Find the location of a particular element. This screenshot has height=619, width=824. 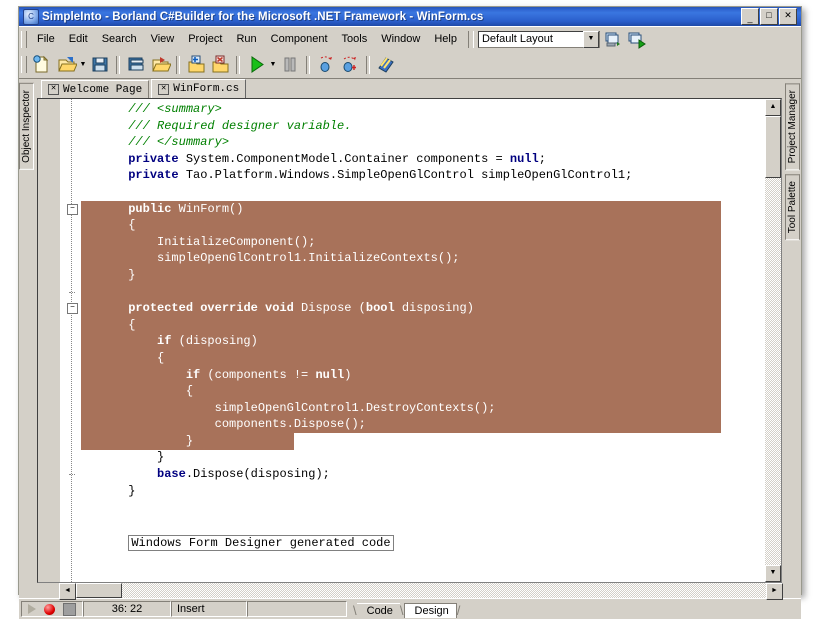

scroll-track-horizontal is located at coordinates (444, 590).